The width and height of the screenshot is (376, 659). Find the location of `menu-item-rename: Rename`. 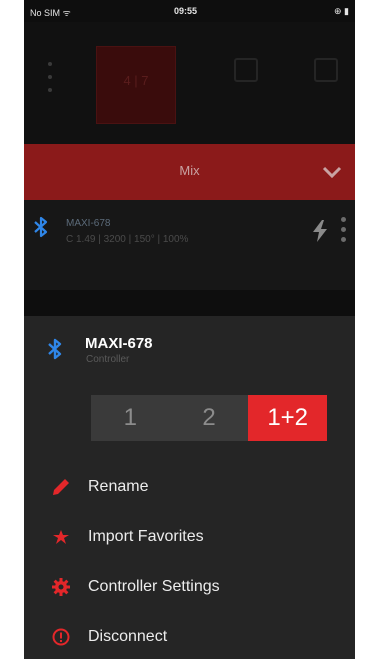

menu-item-rename: Rename is located at coordinates (189, 487).